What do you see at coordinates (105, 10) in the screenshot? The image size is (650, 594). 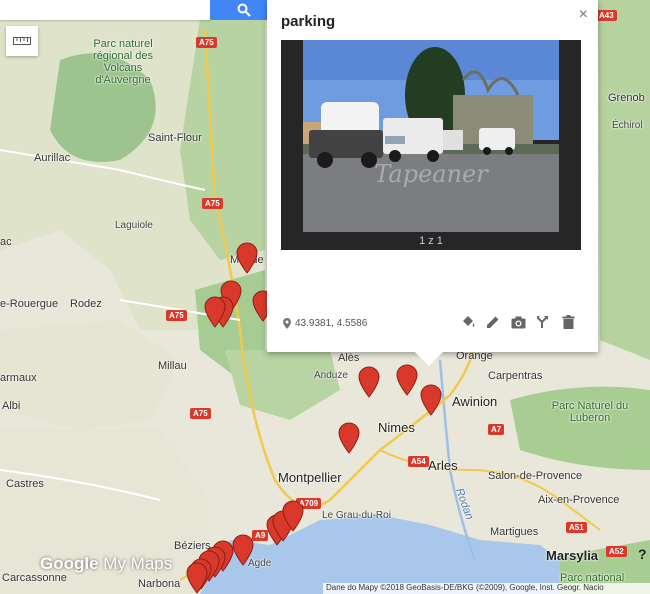 I see `search-input` at bounding box center [105, 10].